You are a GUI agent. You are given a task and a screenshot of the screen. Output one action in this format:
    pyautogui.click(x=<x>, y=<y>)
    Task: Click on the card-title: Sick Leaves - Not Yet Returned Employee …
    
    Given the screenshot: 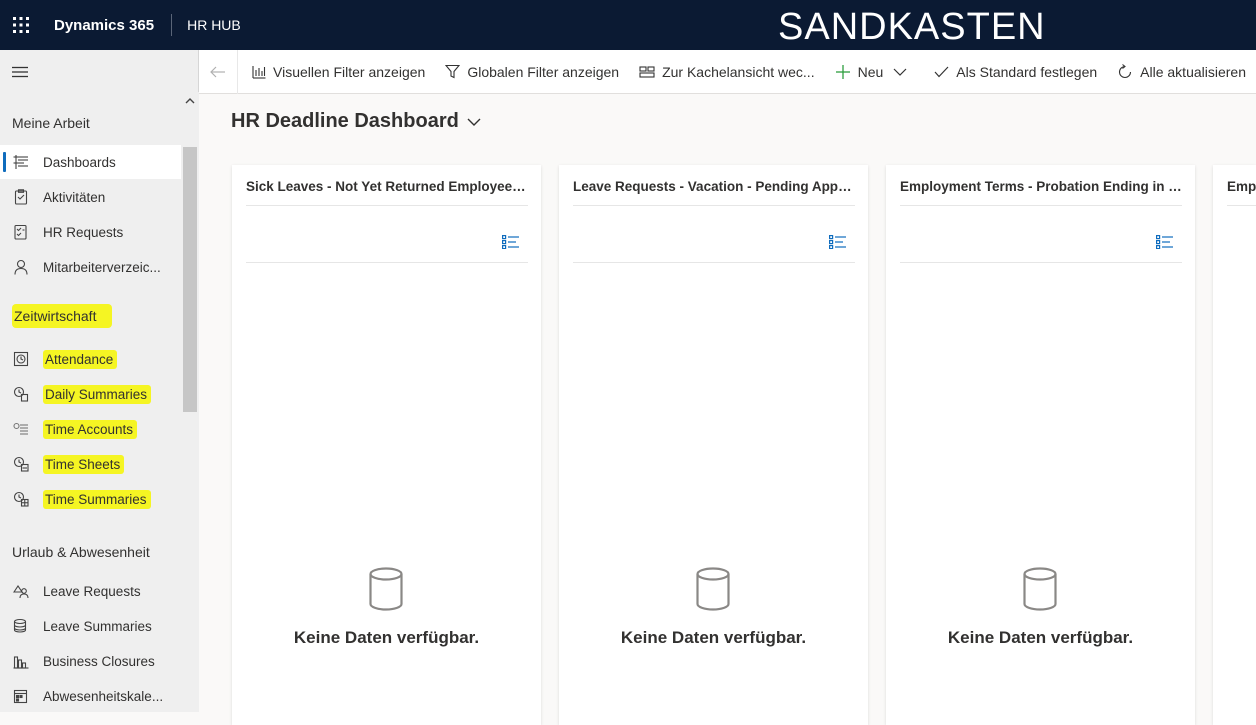 What is the action you would take?
    pyautogui.click(x=387, y=186)
    